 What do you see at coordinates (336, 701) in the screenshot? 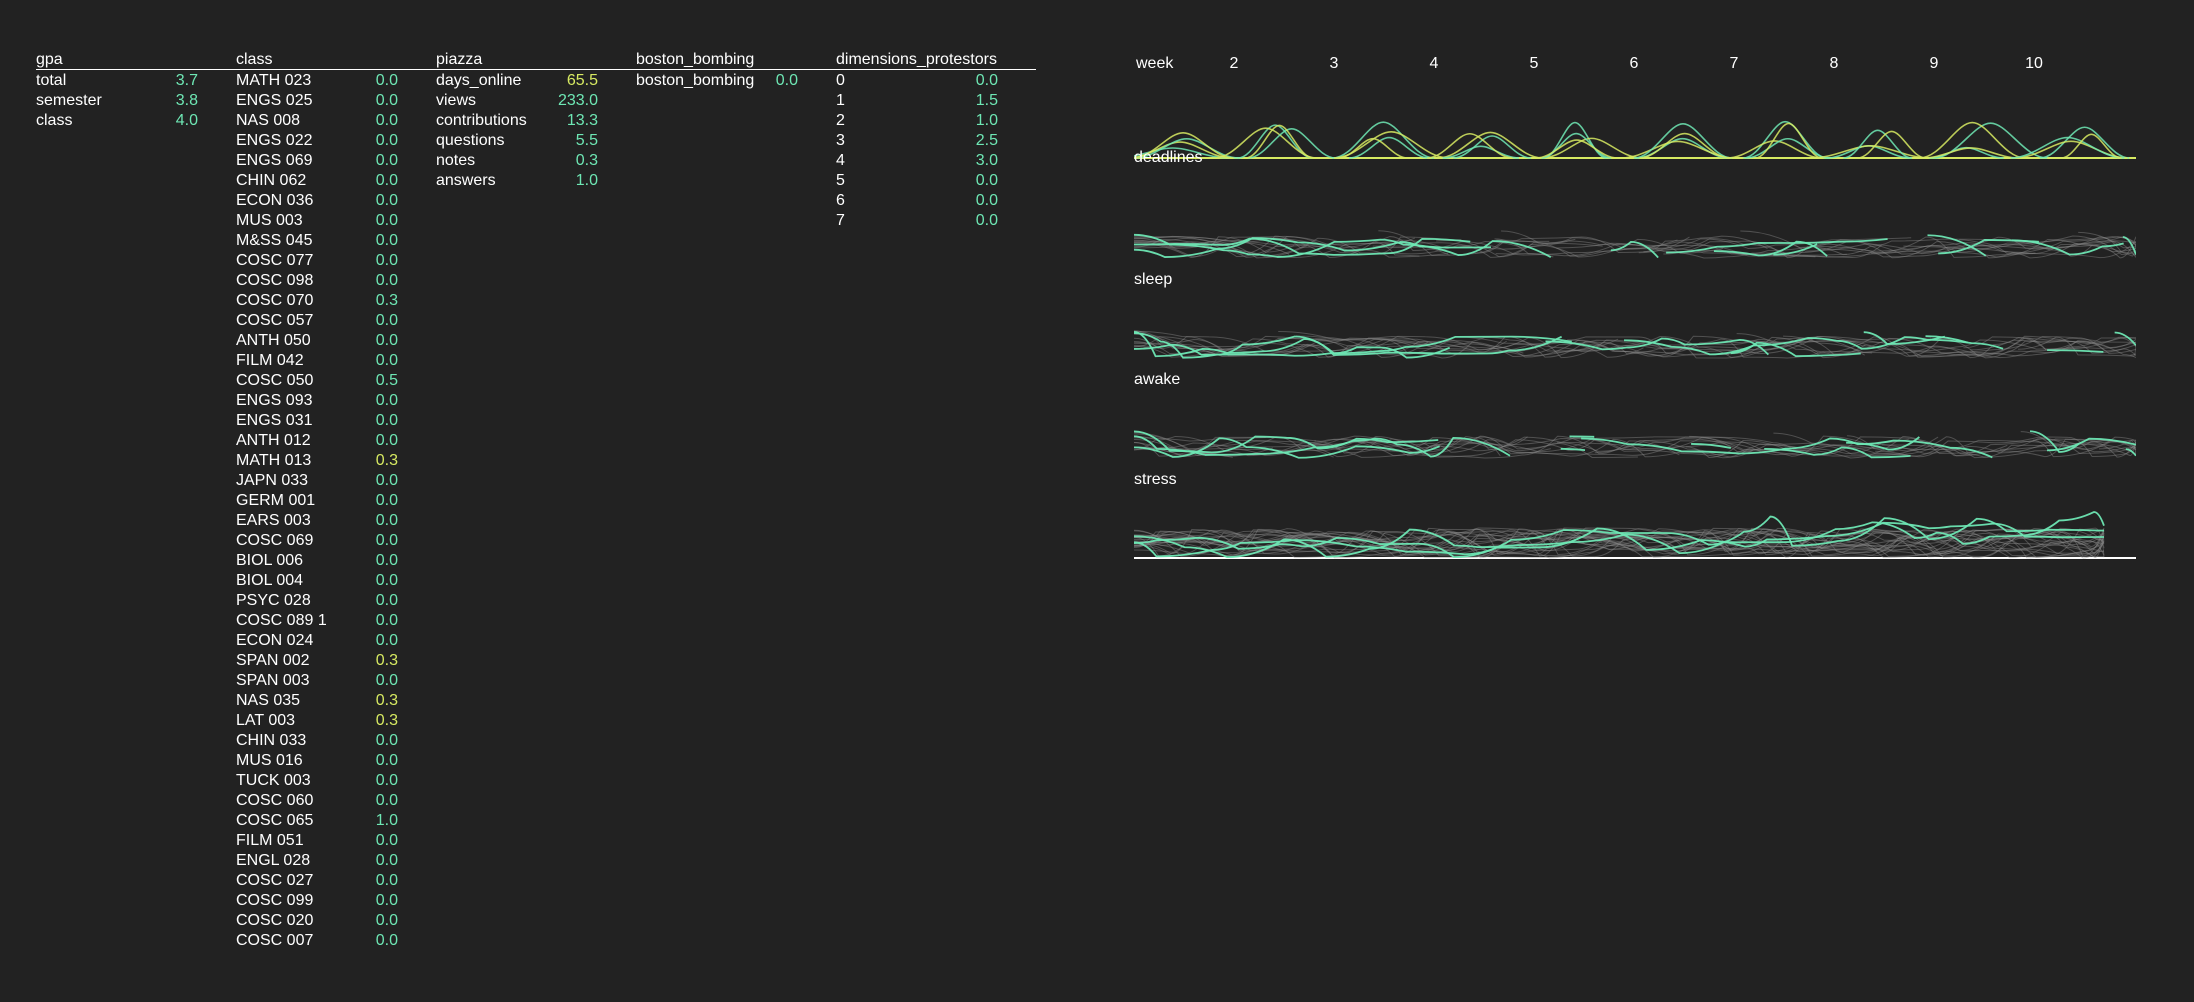
I see `class-row: NAS 035 0.3` at bounding box center [336, 701].